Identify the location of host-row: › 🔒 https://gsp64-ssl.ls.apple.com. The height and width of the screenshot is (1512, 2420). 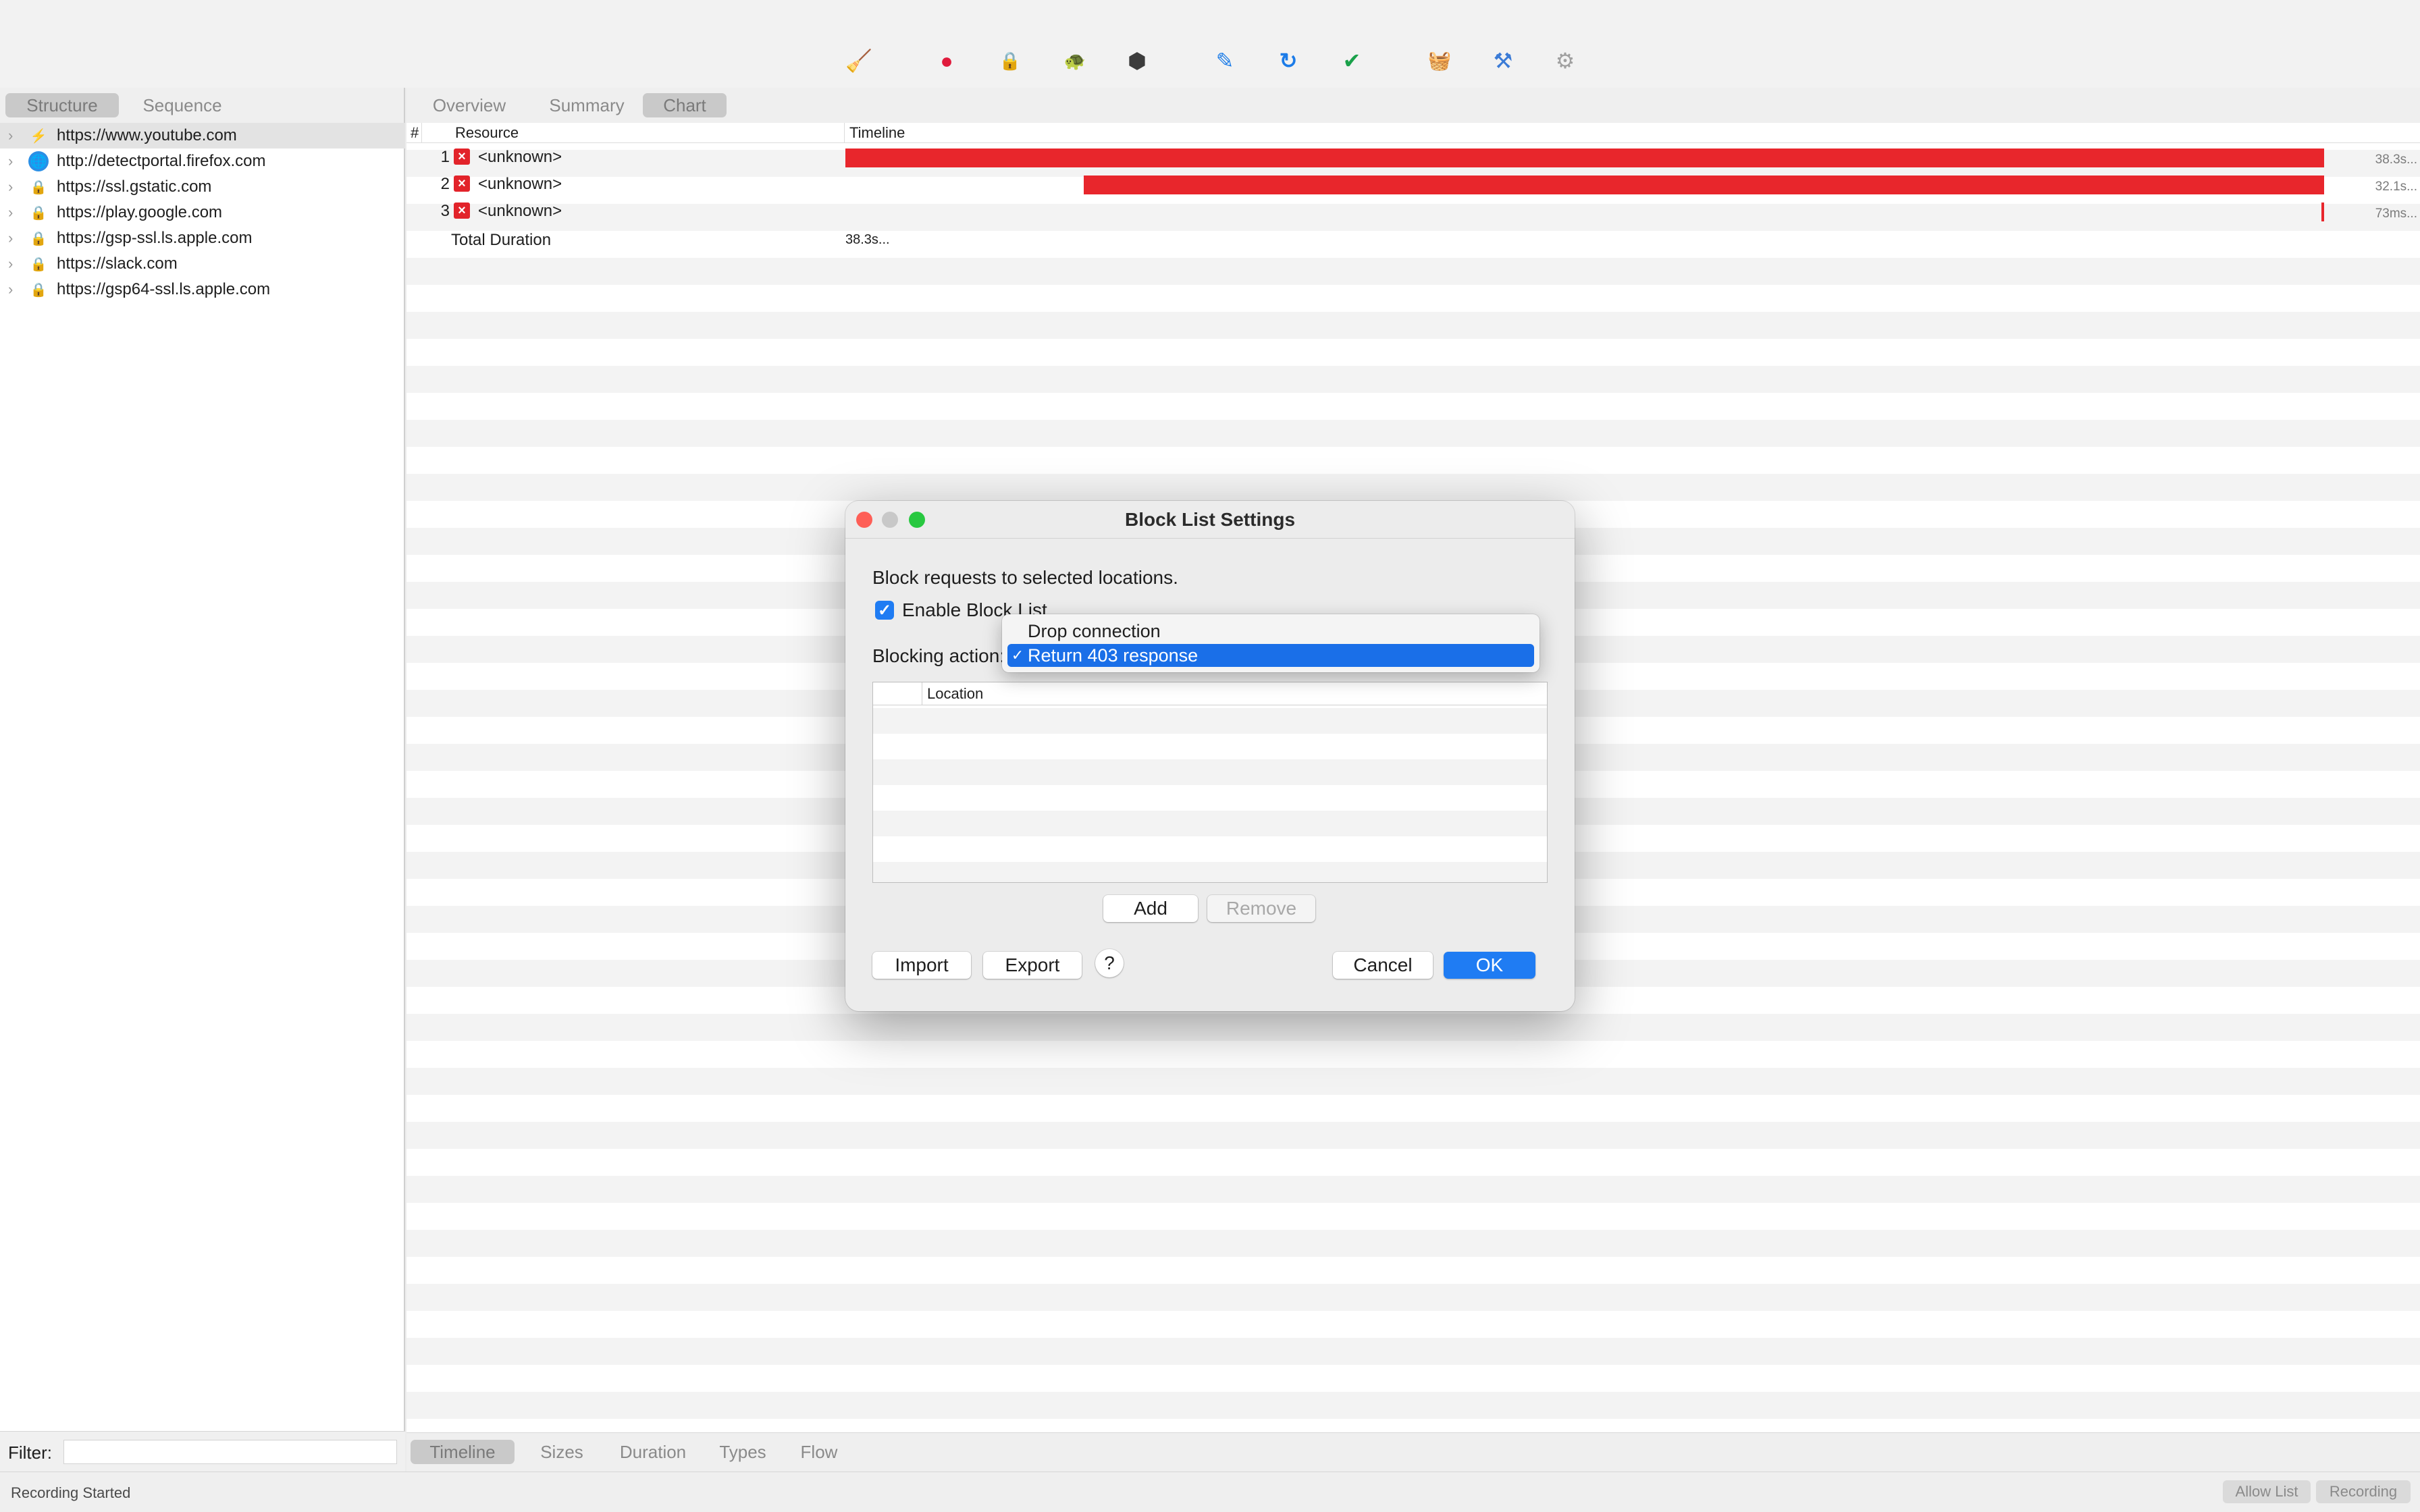
(202, 289).